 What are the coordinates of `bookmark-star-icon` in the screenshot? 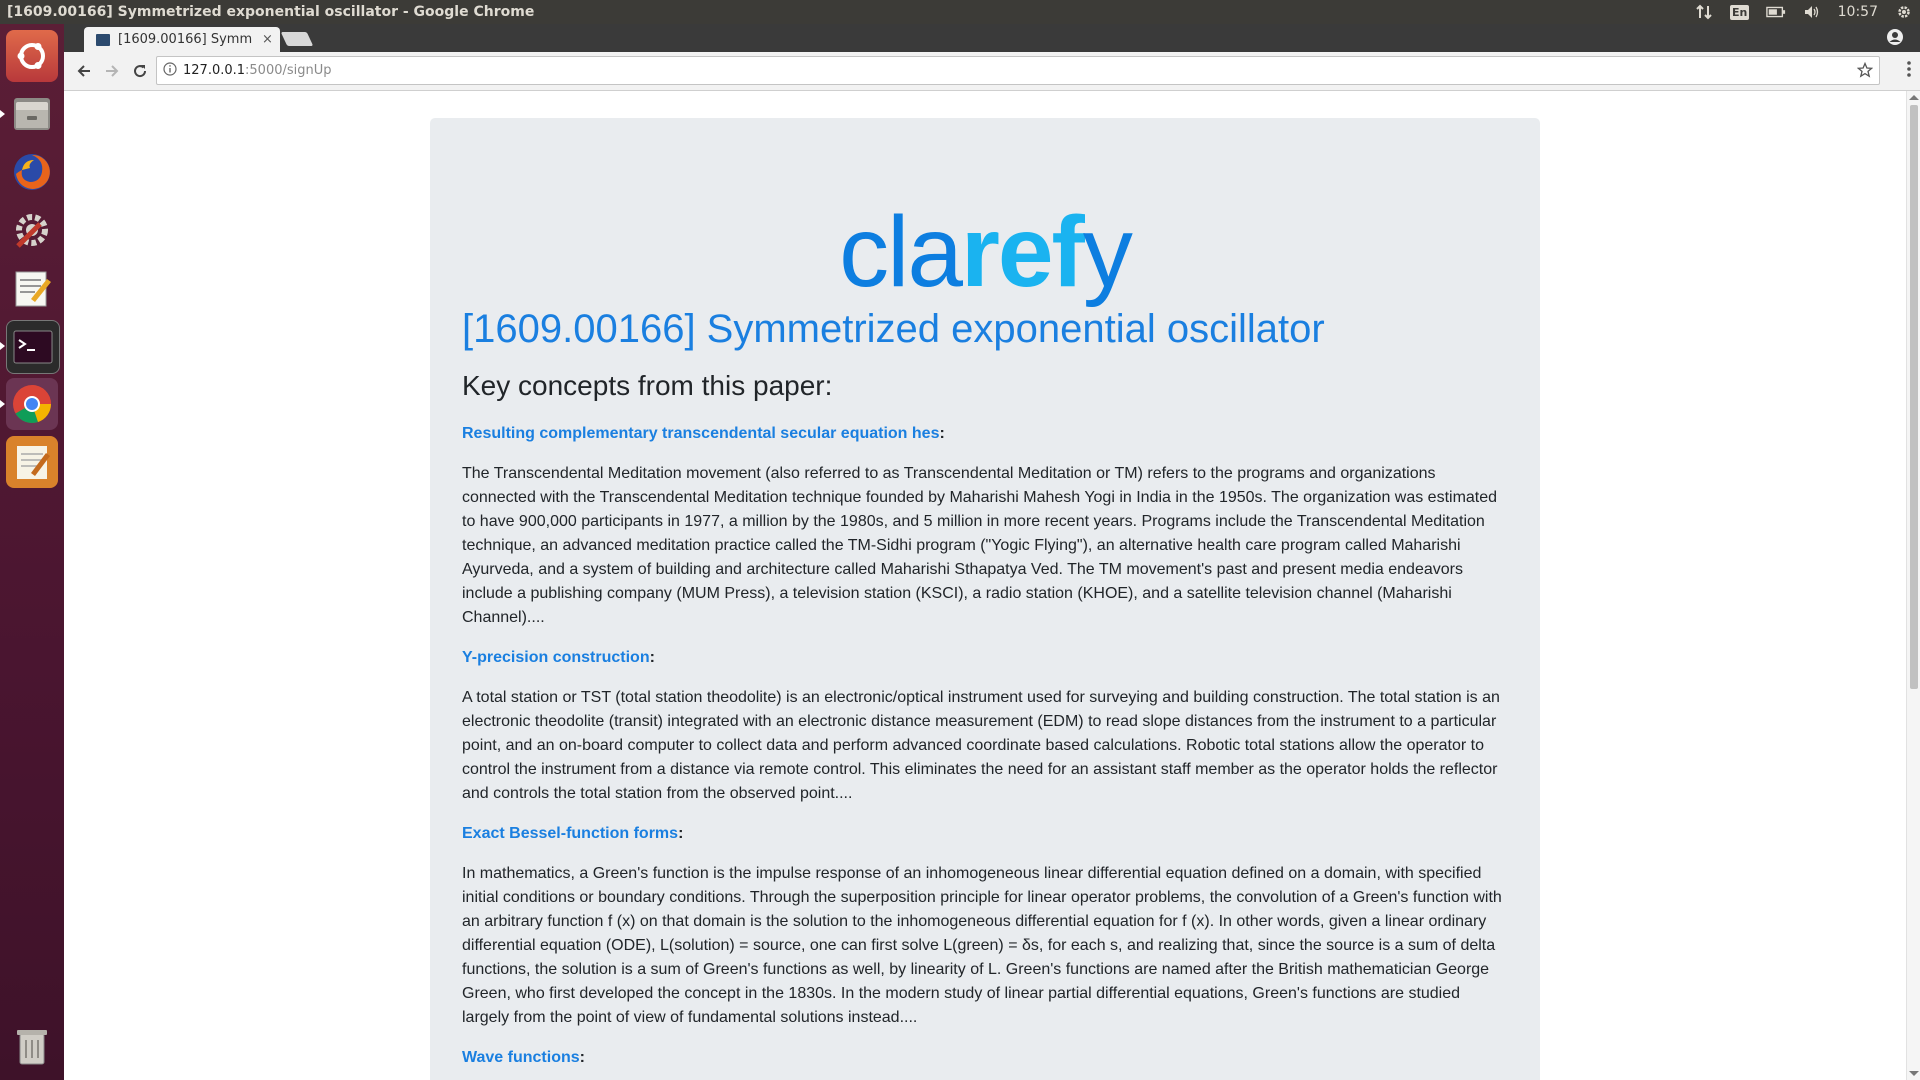 It's located at (1865, 71).